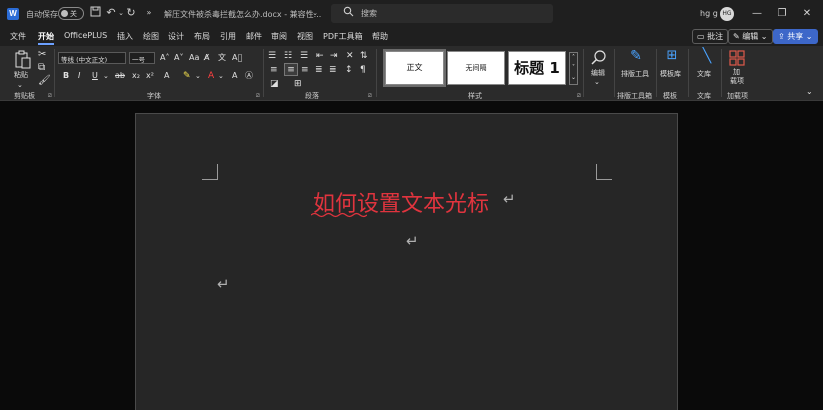 The image size is (823, 410). I want to click on superscript-icon: x², so click(150, 76).